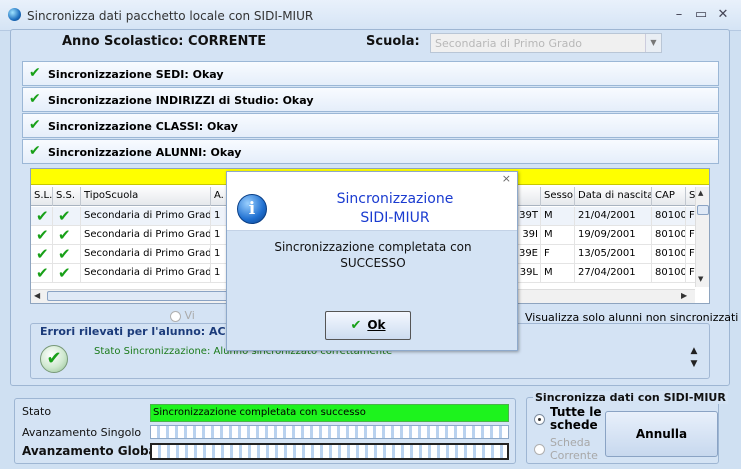 The width and height of the screenshot is (741, 469). What do you see at coordinates (82, 432) in the screenshot?
I see `avanzamento-singolo-label: Avanzamento Singolo` at bounding box center [82, 432].